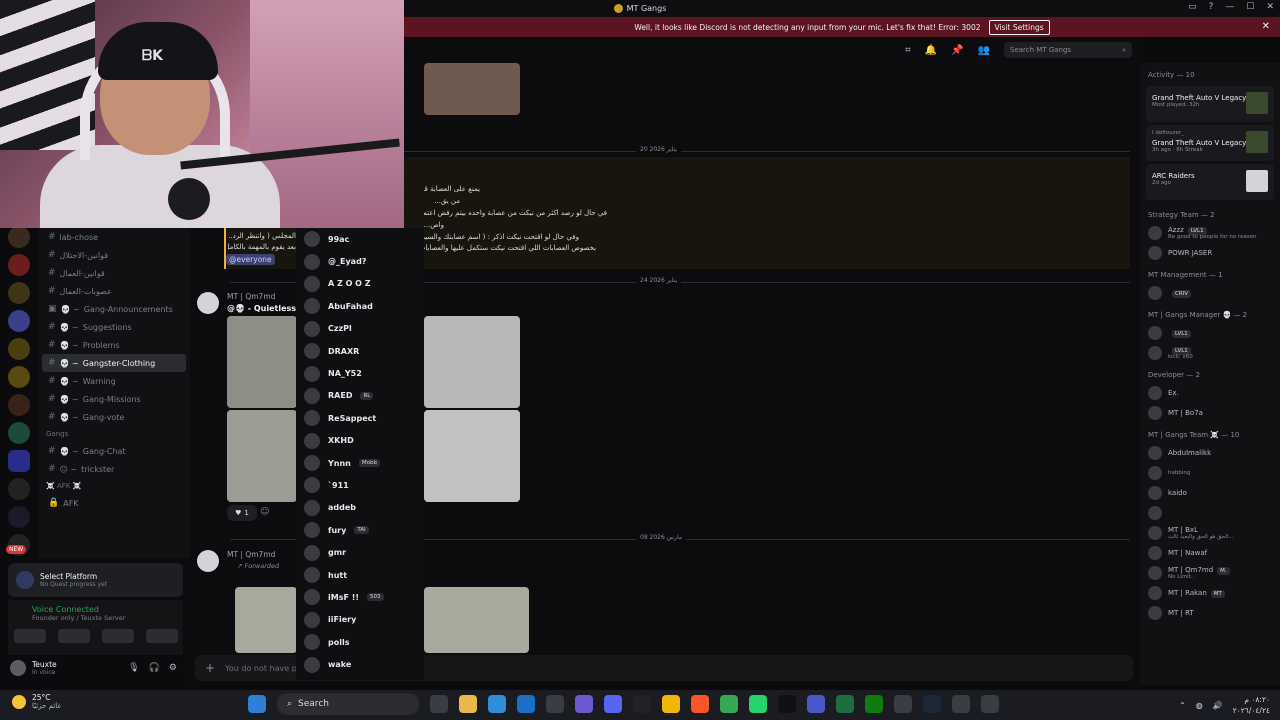 Image resolution: width=1280 pixels, height=720 pixels. I want to click on maximize-icon: ☐, so click(1250, 7).